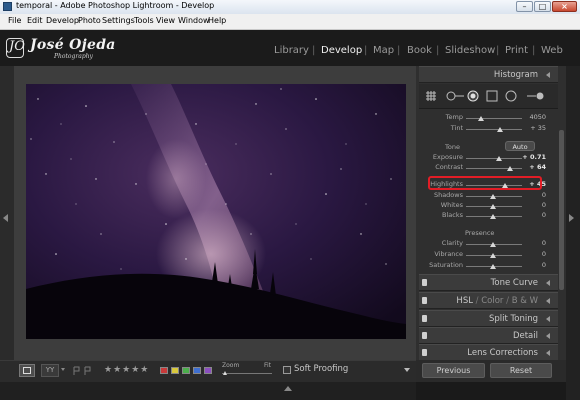 Image resolution: width=580 pixels, height=400 pixels. I want to click on panel-header-detail: Detail, so click(488, 335).